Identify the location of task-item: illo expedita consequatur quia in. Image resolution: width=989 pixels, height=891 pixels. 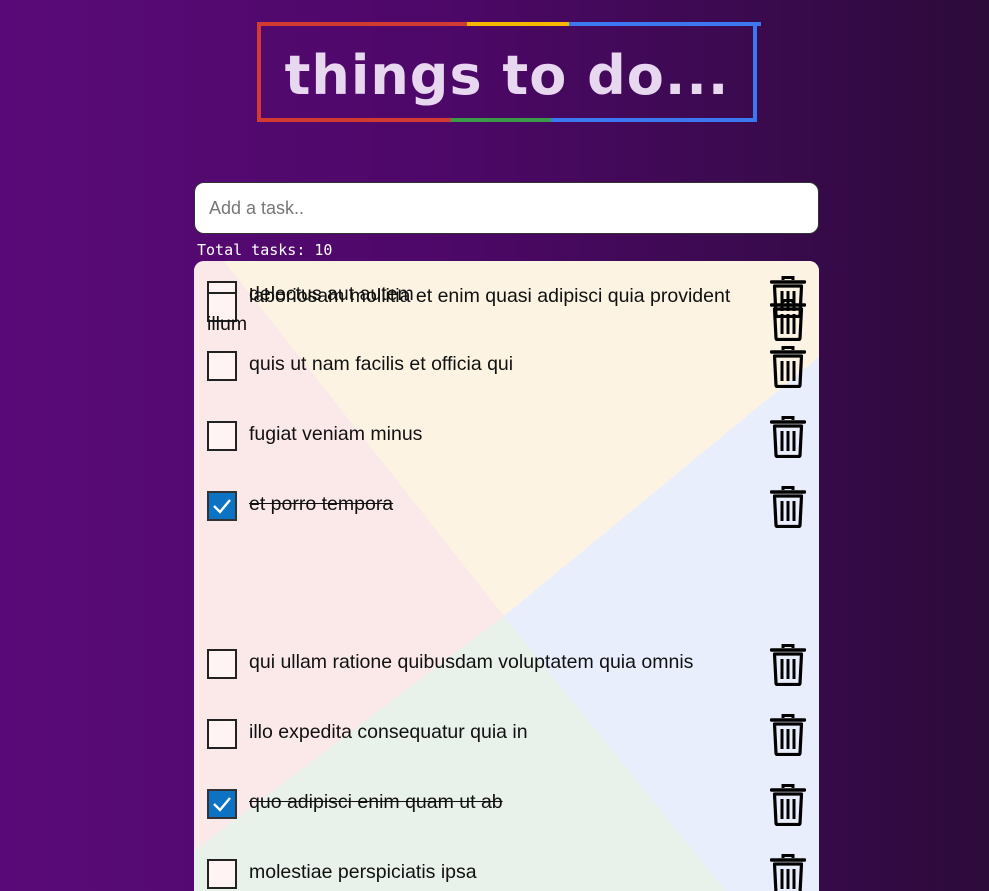
(506, 734).